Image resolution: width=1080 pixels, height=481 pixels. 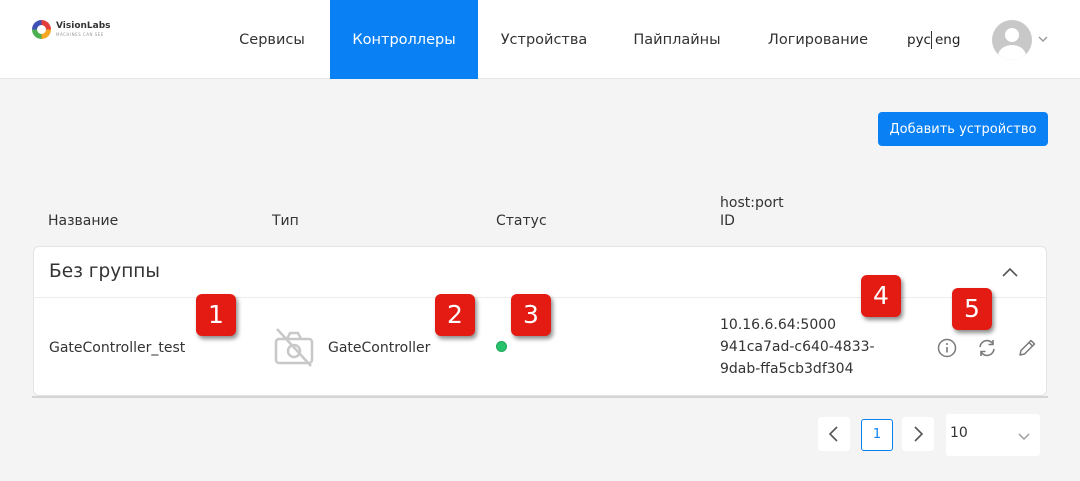 What do you see at coordinates (959, 433) in the screenshot?
I see `page-size-value: 10` at bounding box center [959, 433].